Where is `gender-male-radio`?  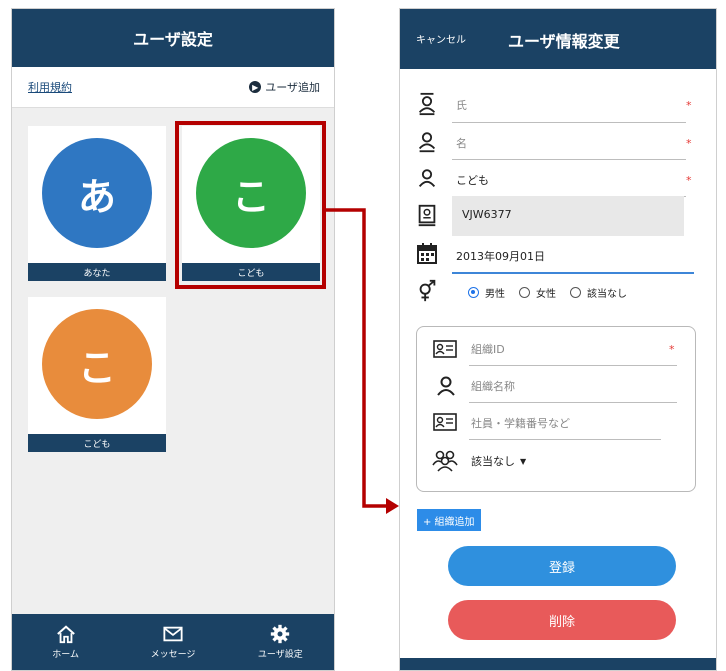 gender-male-radio is located at coordinates (473, 292).